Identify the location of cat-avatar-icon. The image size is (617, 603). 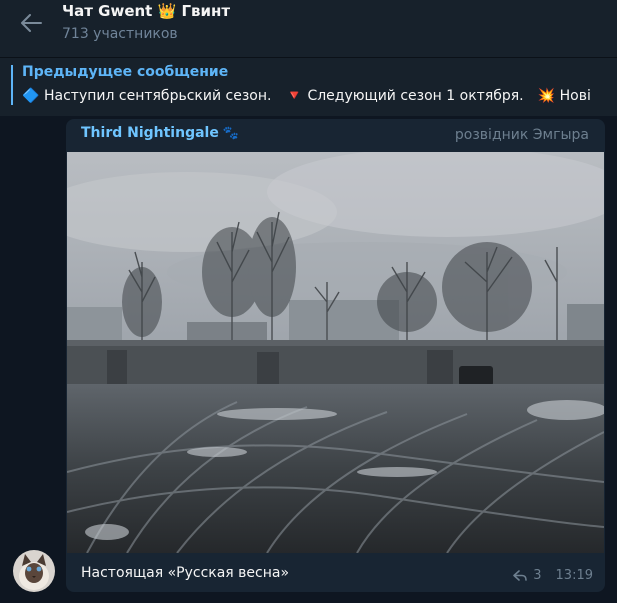
(34, 571).